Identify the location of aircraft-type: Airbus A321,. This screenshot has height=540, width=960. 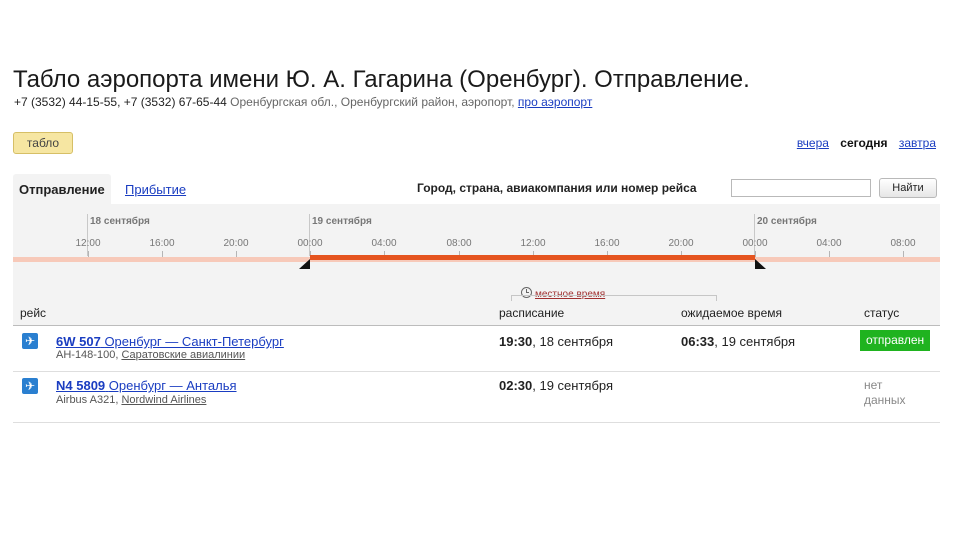
(87, 400).